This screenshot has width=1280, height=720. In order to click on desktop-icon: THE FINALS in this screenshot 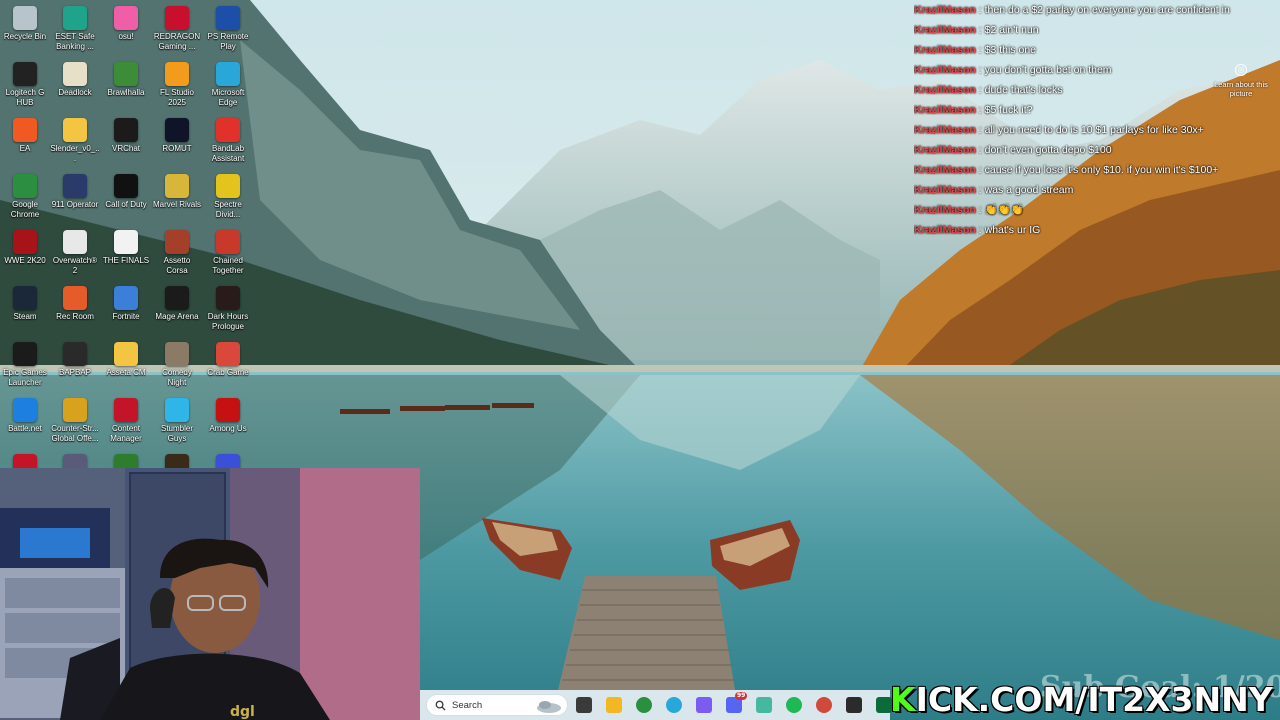, I will do `click(126, 246)`.